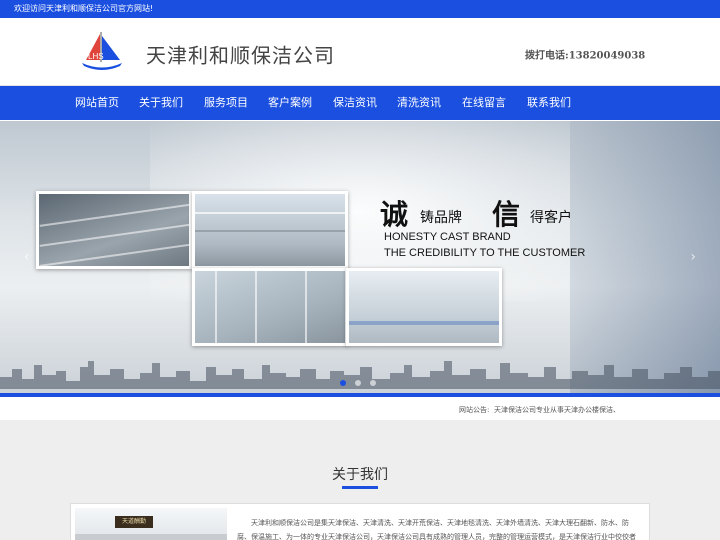 Image resolution: width=720 pixels, height=540 pixels. What do you see at coordinates (226, 103) in the screenshot?
I see `nav-item-services: 服务项目` at bounding box center [226, 103].